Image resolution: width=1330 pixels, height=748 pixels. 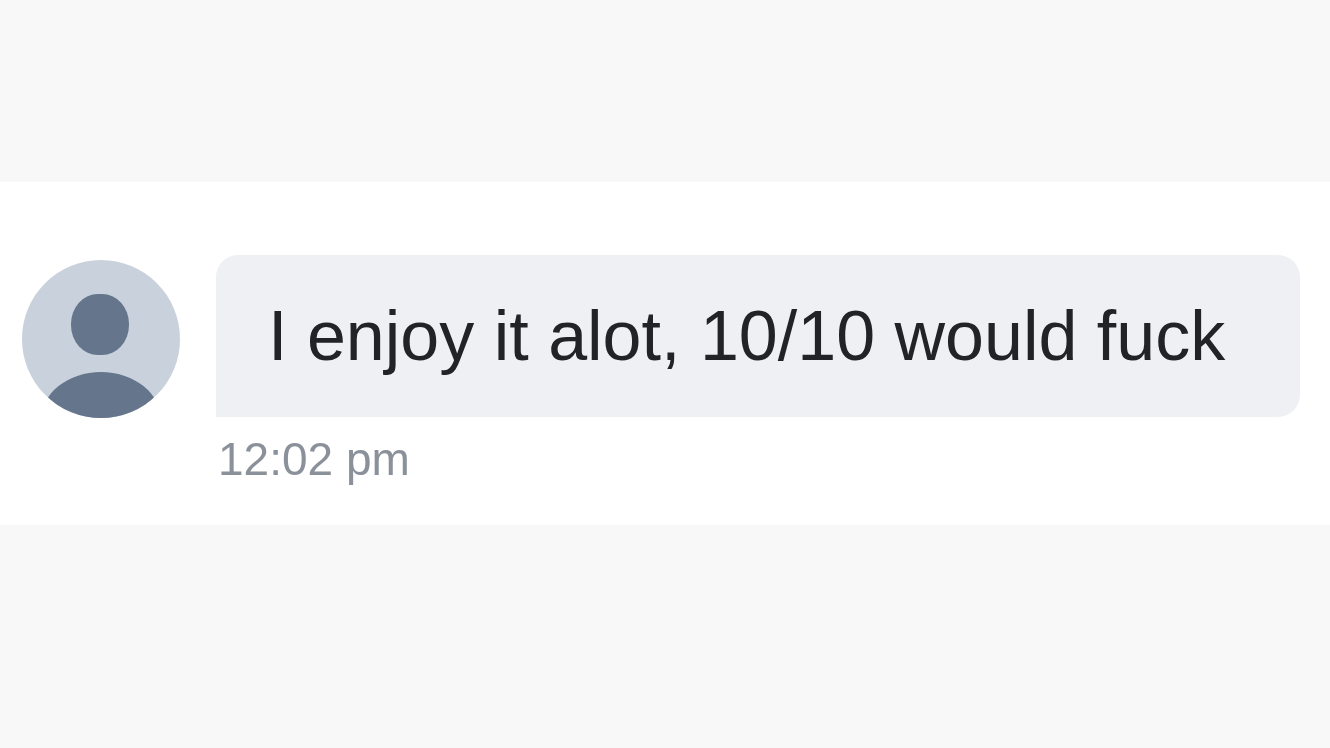 What do you see at coordinates (313, 459) in the screenshot?
I see `message-time: 12:02 pm` at bounding box center [313, 459].